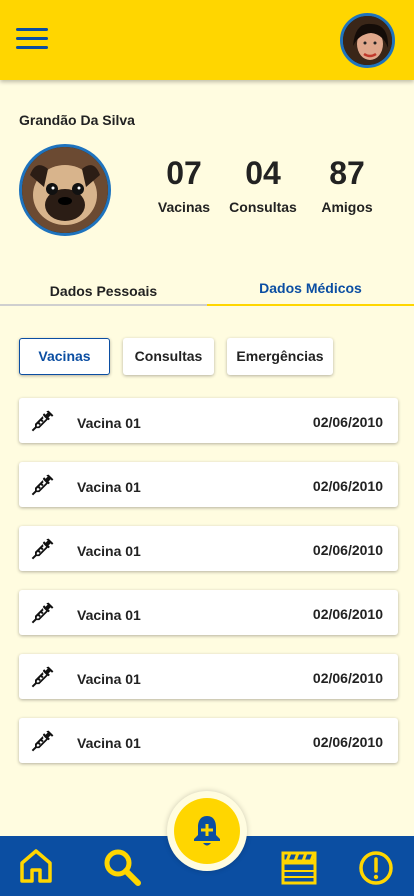 The image size is (414, 896). I want to click on tab-dados-medicos: Dados Médicos, so click(310, 289).